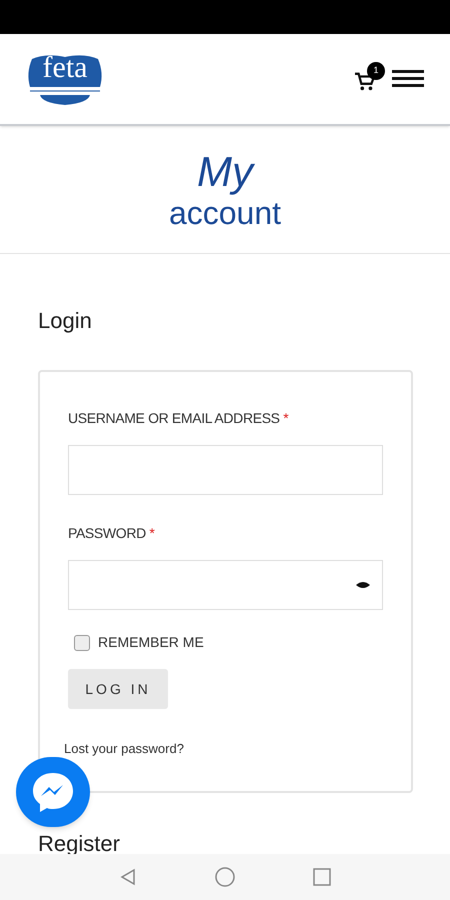 This screenshot has width=450, height=900. What do you see at coordinates (82, 642) in the screenshot?
I see `remember-checkbox` at bounding box center [82, 642].